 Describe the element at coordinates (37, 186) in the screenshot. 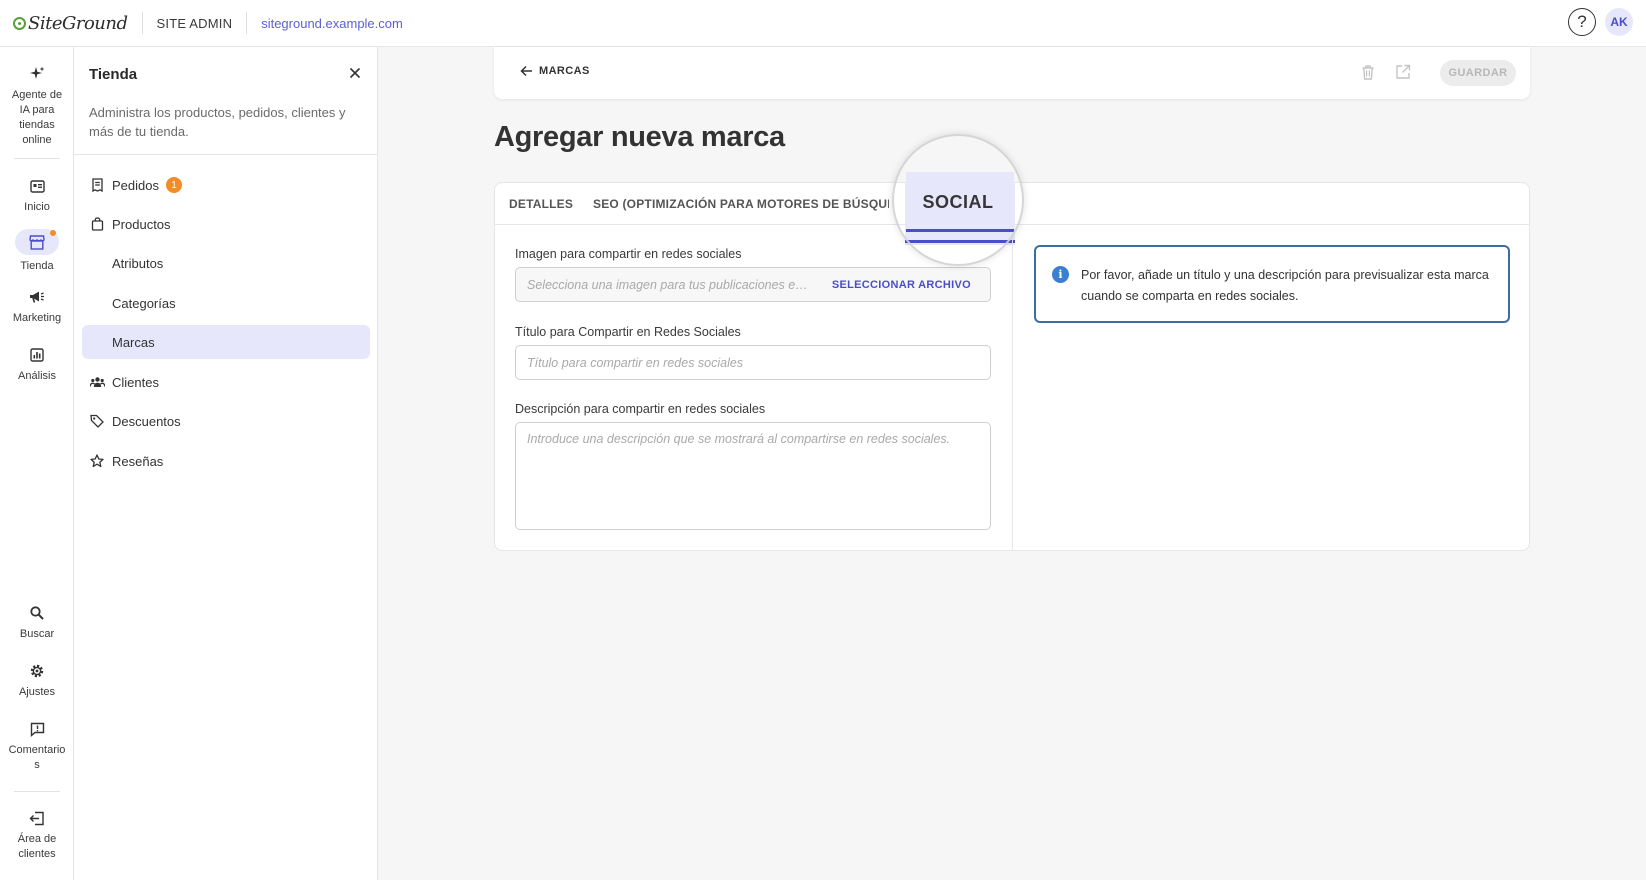

I see `dashboard-icon` at that location.